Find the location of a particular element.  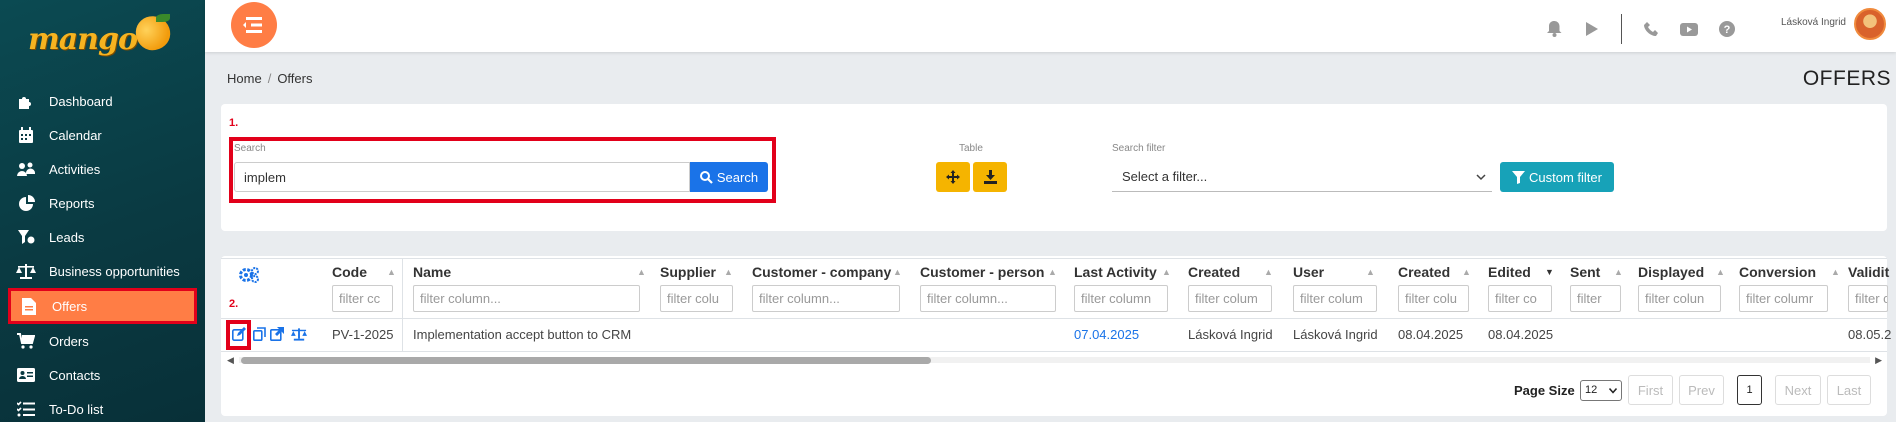

table-label: Table is located at coordinates (971, 148).